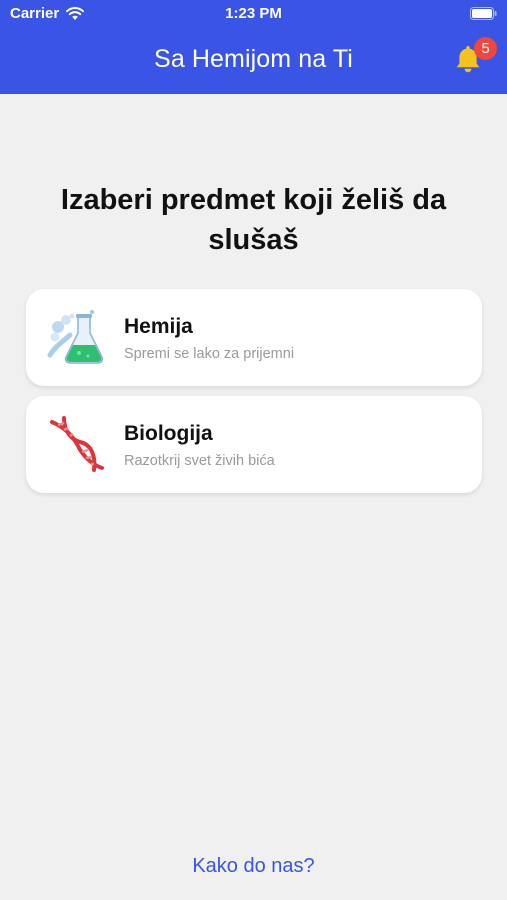 The width and height of the screenshot is (507, 900). I want to click on status-time: 1:23 PM, so click(253, 13).